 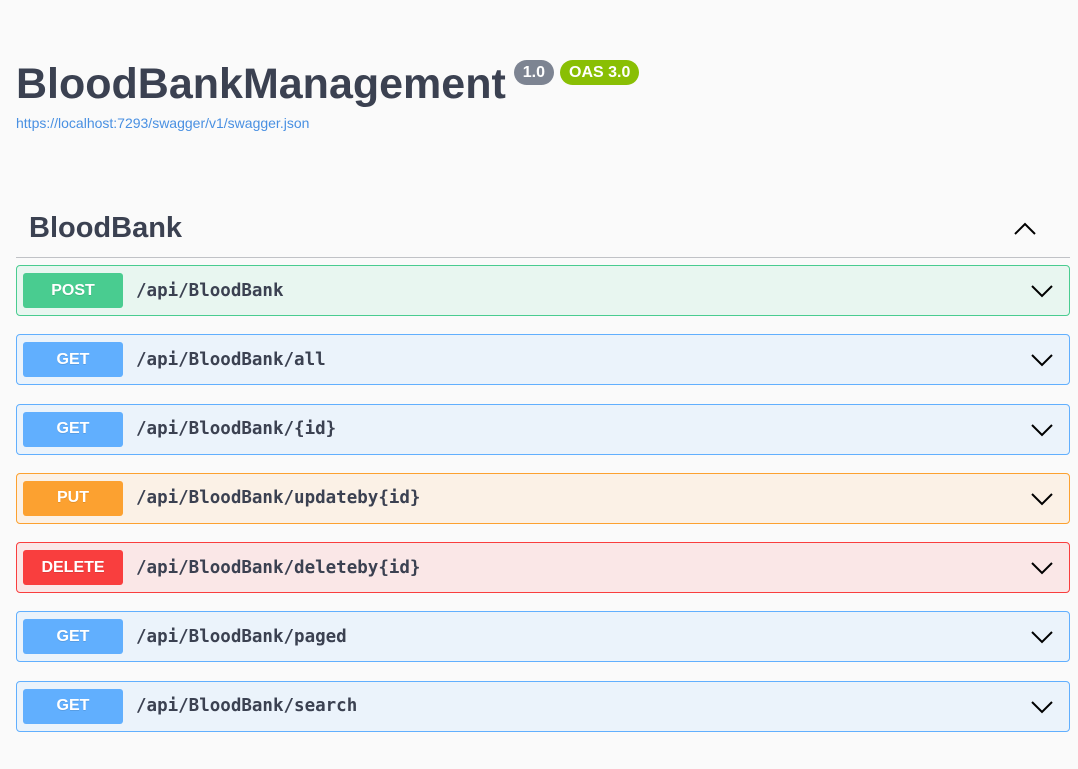 I want to click on method-badge: POST, so click(x=73, y=290).